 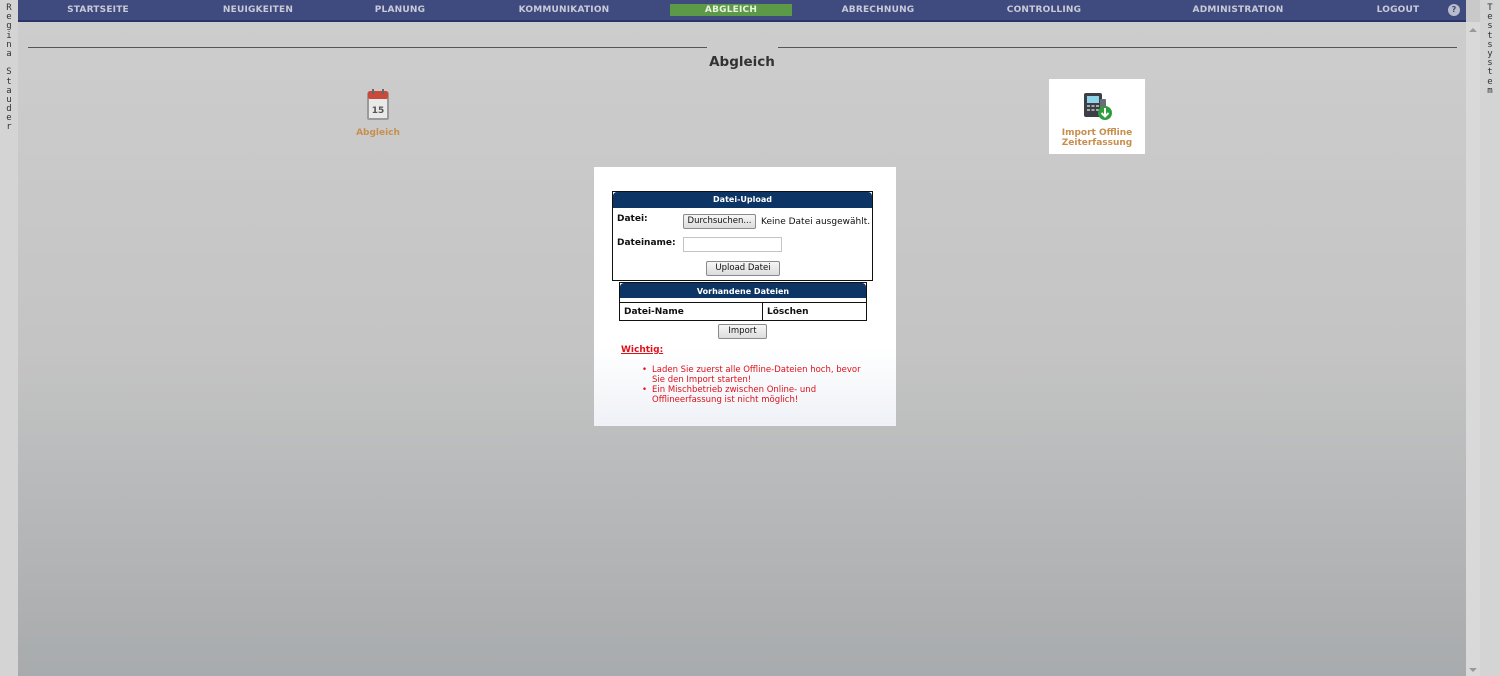 What do you see at coordinates (564, 10) in the screenshot?
I see `nav-item-kommunikation: KOMMUNIKATION` at bounding box center [564, 10].